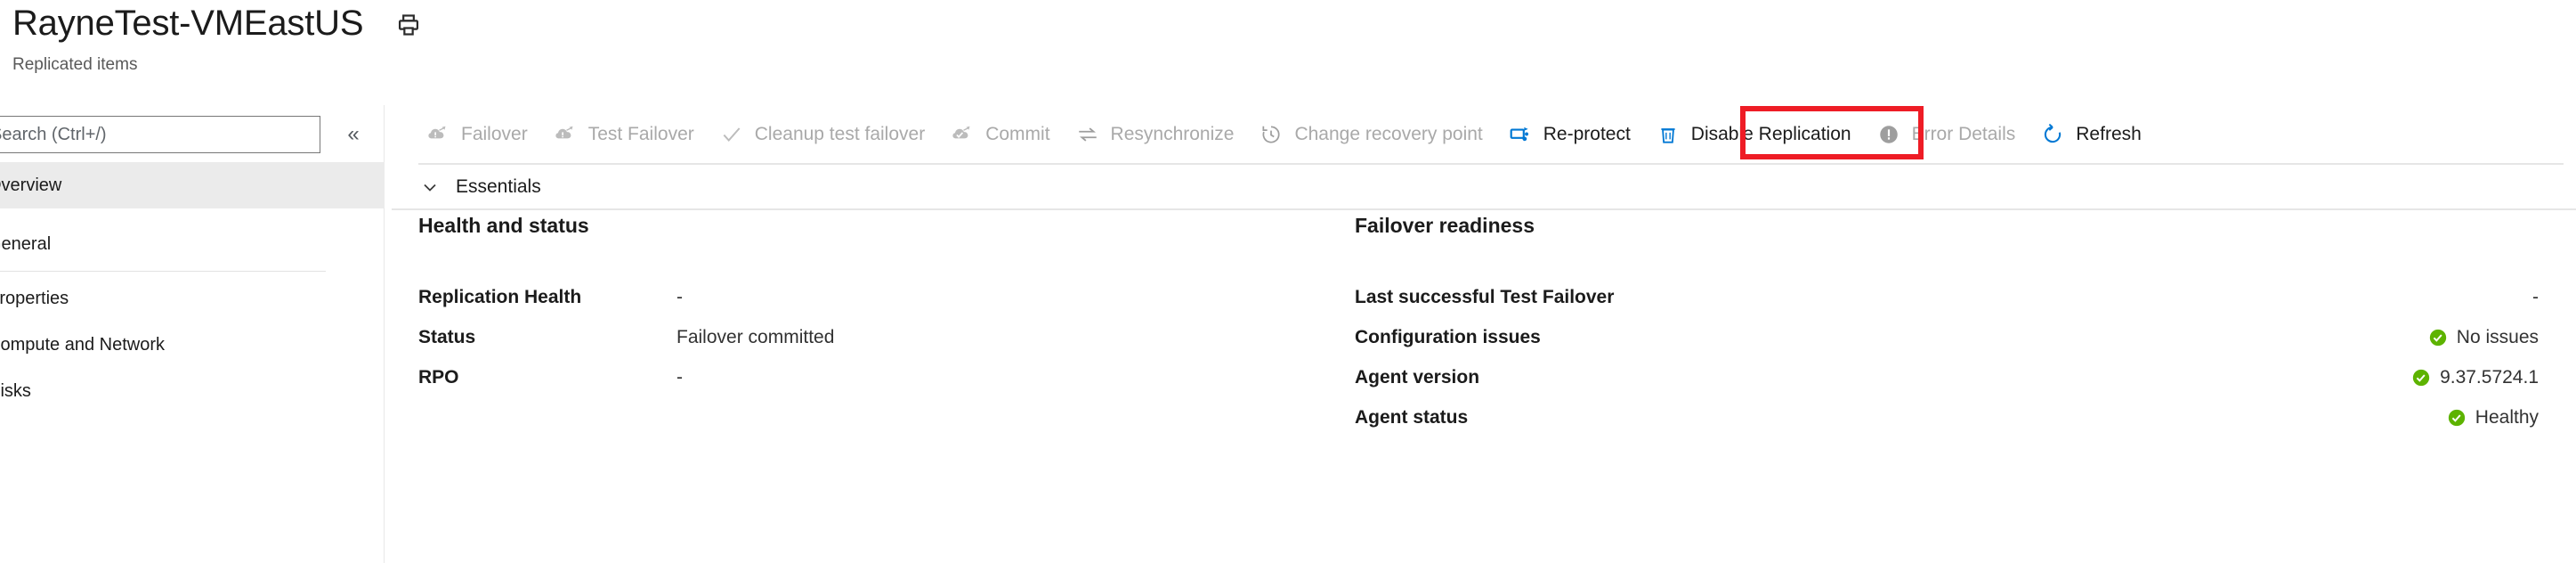  I want to click on page-subtitle: Replicated items, so click(75, 64).